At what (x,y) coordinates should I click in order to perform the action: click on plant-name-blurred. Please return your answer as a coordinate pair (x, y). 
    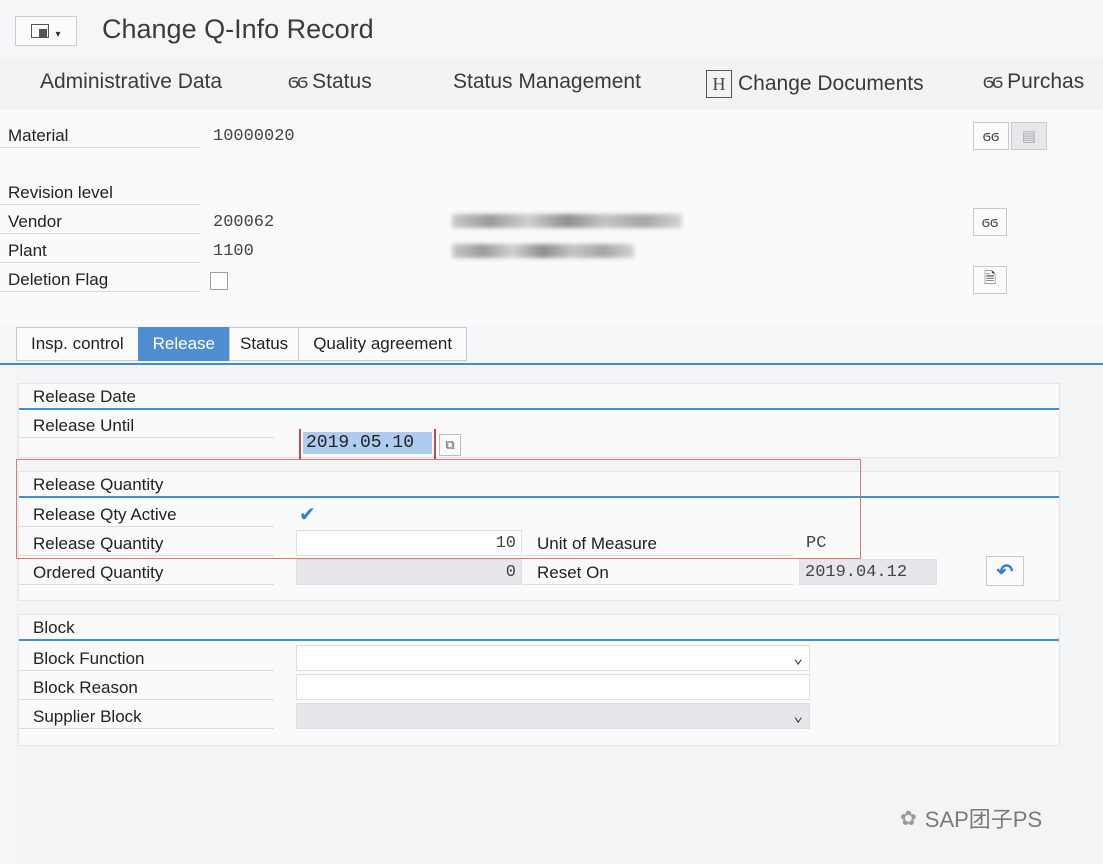
    Looking at the image, I should click on (543, 251).